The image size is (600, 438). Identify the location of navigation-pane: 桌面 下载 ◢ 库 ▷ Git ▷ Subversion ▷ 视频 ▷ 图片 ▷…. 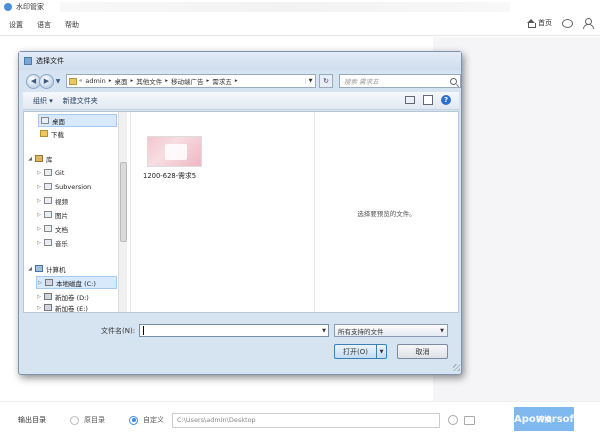
(77, 212).